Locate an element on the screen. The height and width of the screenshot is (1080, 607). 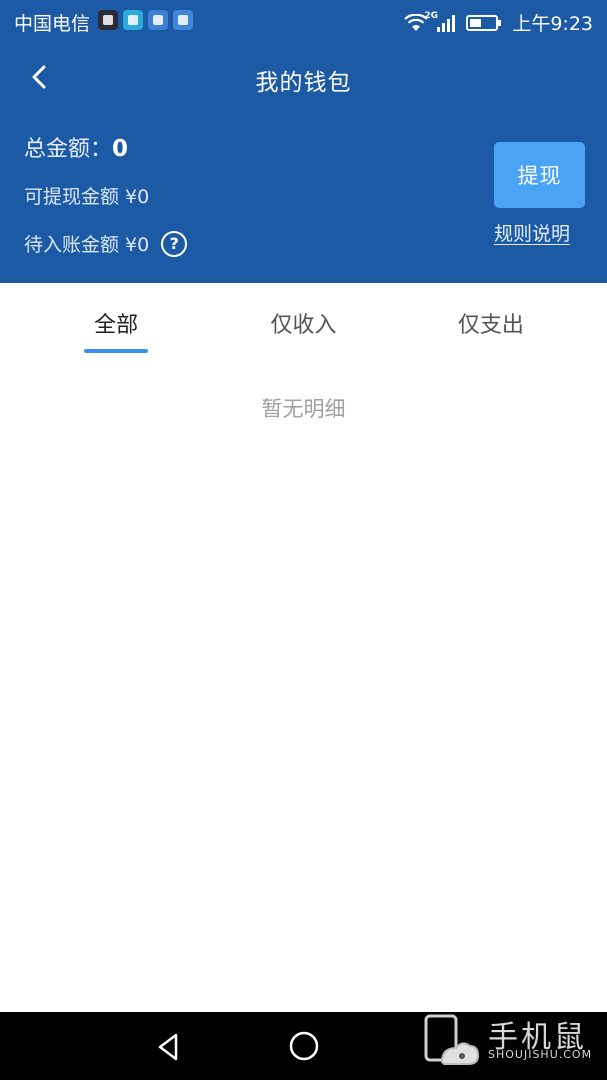
tab-income-only: 仅收入 is located at coordinates (303, 321).